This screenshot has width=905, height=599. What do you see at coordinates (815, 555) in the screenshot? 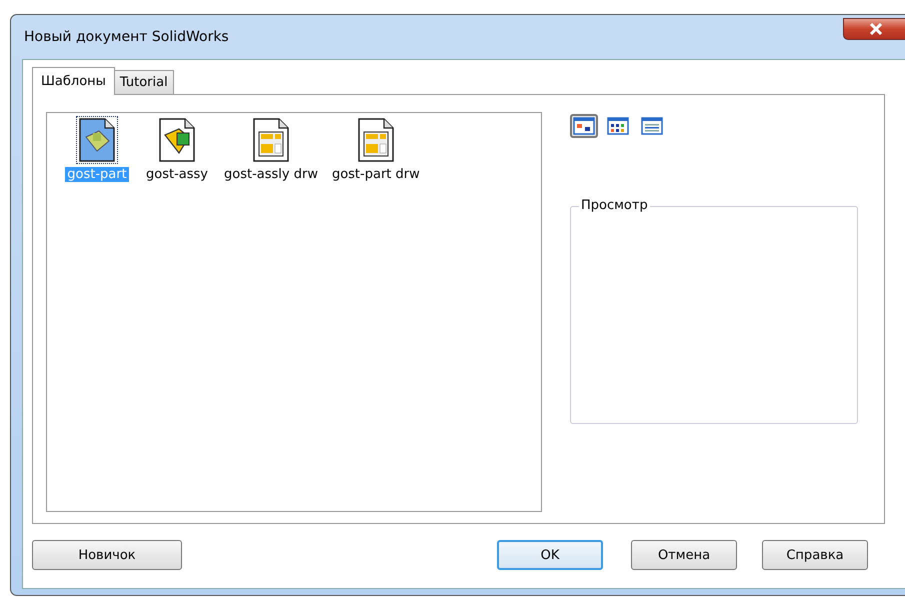
I see `dialog-button: Справка` at bounding box center [815, 555].